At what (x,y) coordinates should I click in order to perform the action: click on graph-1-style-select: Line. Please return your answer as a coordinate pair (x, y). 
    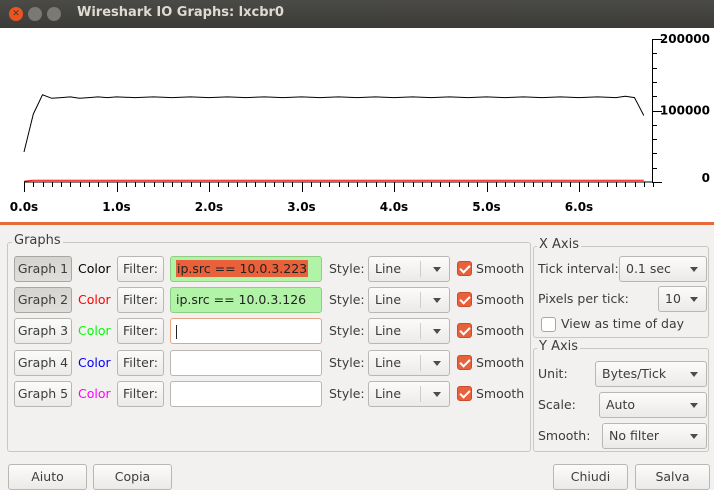
    Looking at the image, I should click on (409, 269).